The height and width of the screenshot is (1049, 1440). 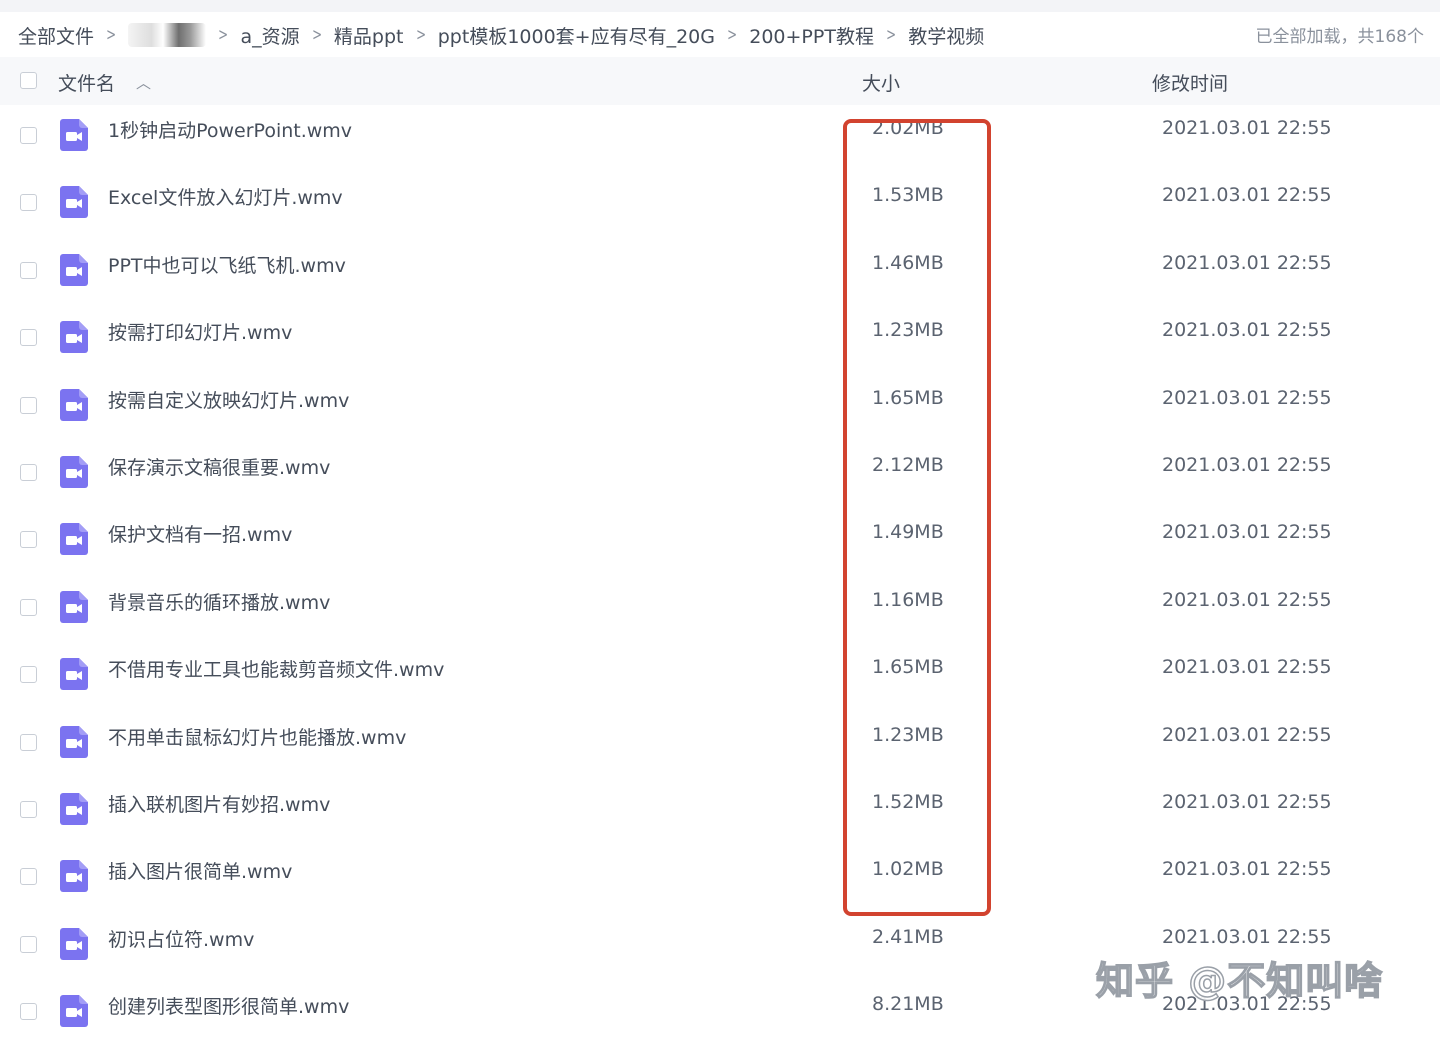 I want to click on table-row: 保存演示文稿很重要.wmv 2.12MB 2021.03.01 22:55, so click(x=720, y=476).